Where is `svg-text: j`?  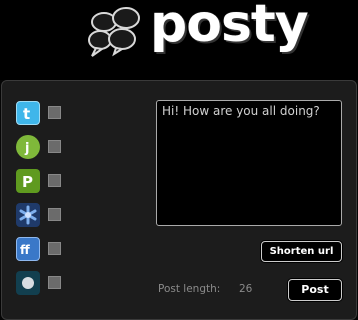 svg-text: j is located at coordinates (26, 148).